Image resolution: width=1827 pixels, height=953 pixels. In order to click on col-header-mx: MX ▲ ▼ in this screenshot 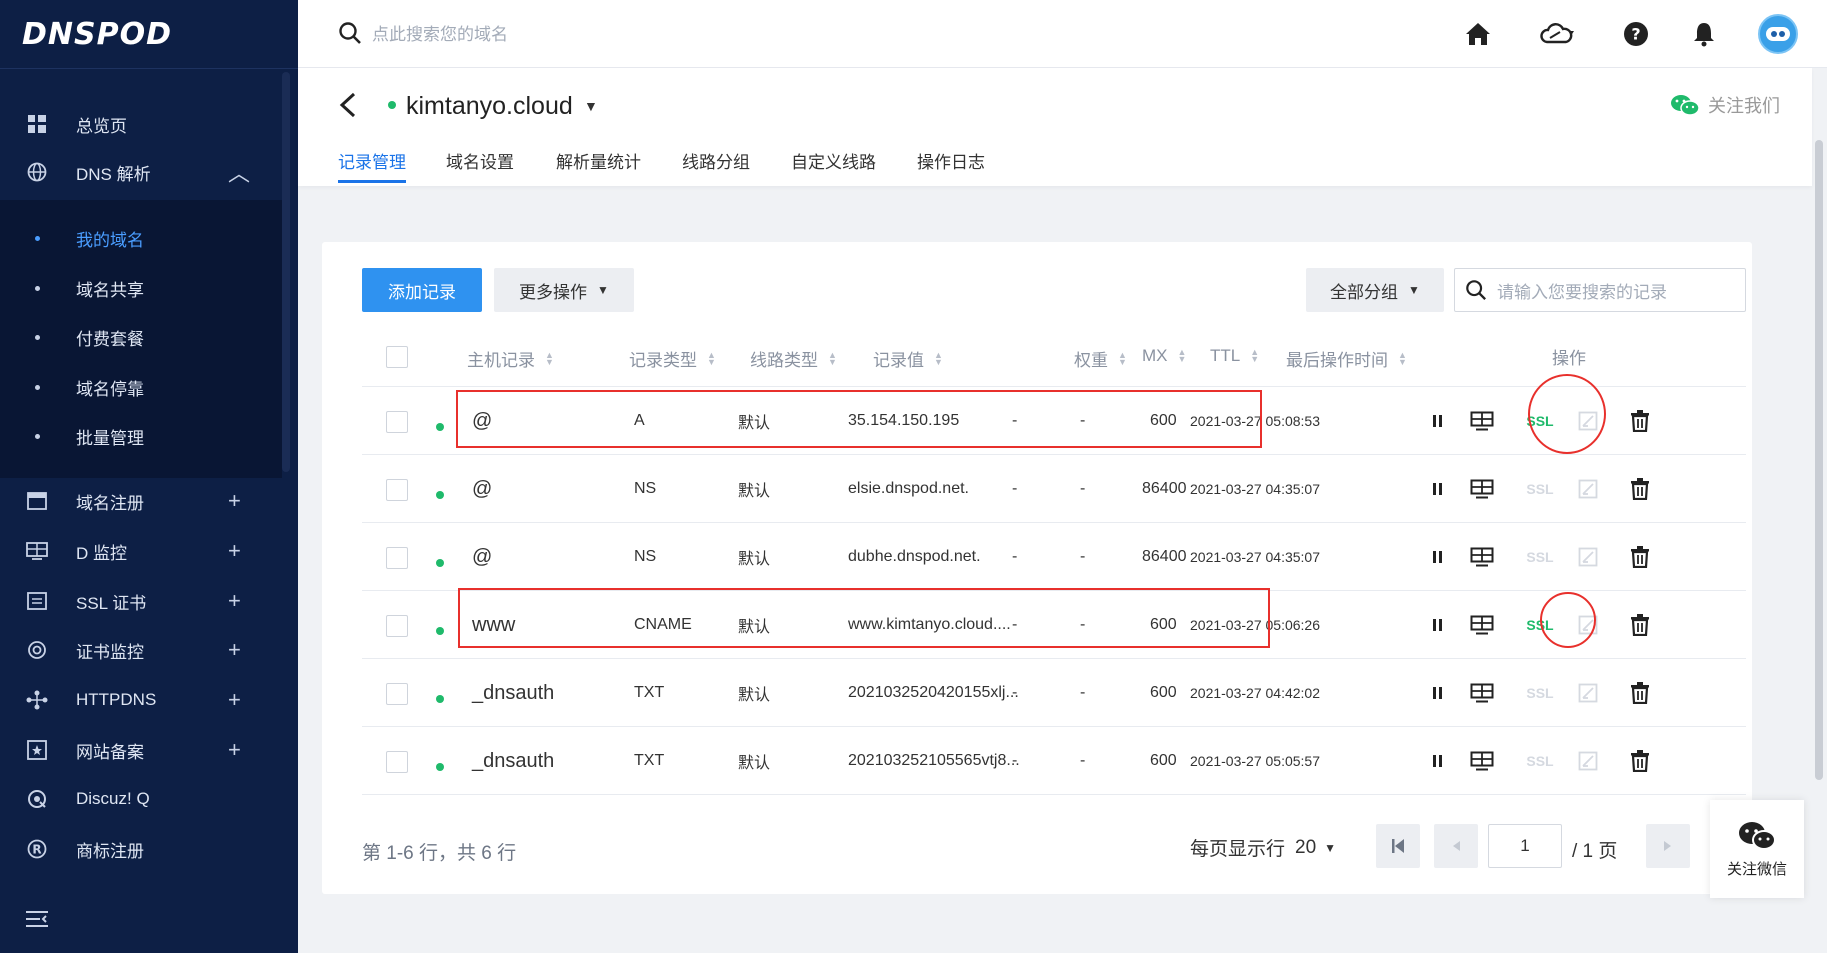, I will do `click(1164, 356)`.